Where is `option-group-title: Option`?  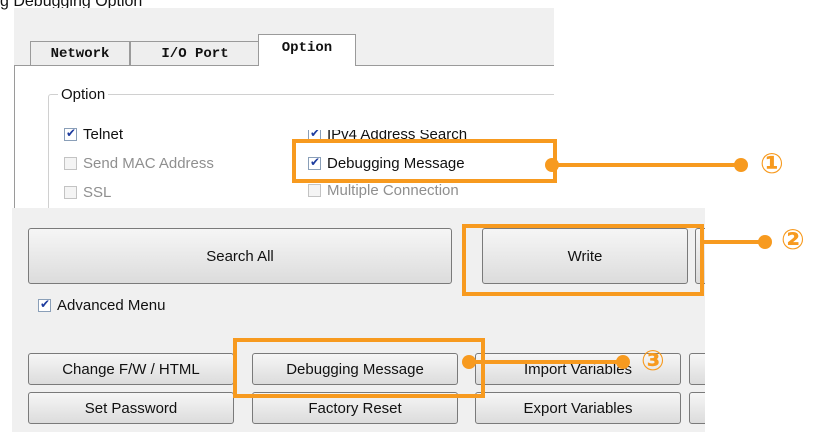 option-group-title: Option is located at coordinates (83, 94).